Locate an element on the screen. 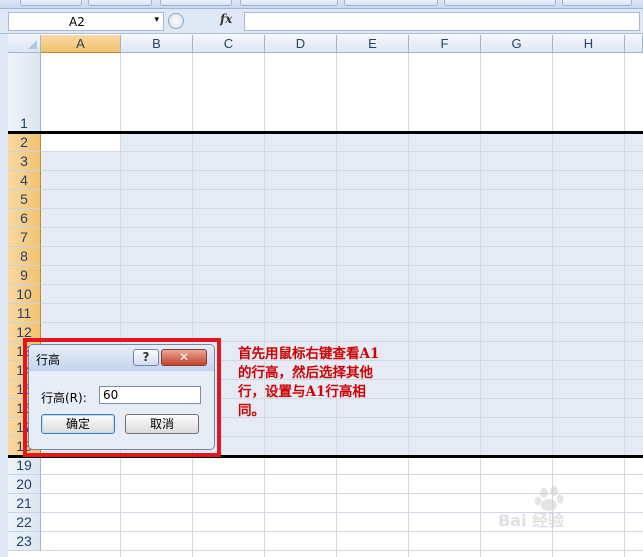 This screenshot has width=643, height=557. formula-input is located at coordinates (442, 21).